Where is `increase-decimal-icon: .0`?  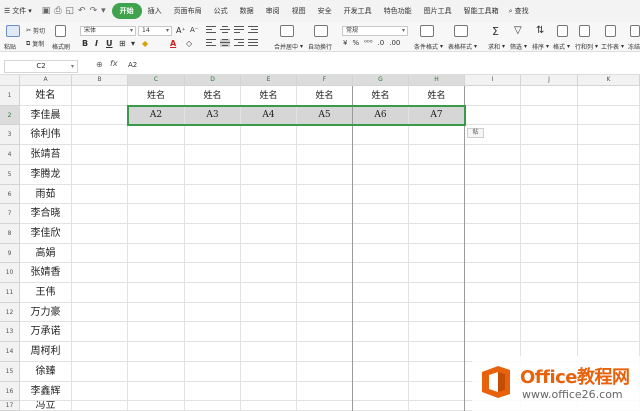
increase-decimal-icon: .0 is located at coordinates (381, 43).